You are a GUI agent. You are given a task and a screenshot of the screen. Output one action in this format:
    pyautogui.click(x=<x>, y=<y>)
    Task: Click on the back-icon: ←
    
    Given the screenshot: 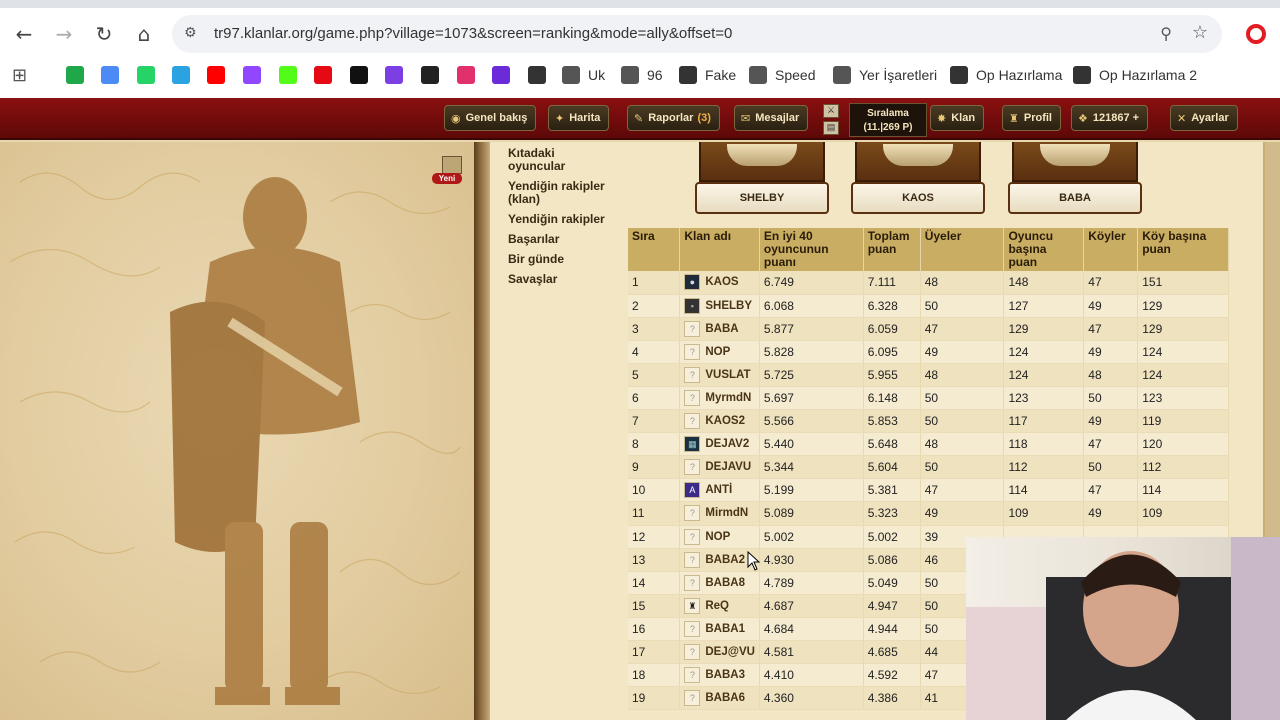 What is the action you would take?
    pyautogui.click(x=24, y=34)
    